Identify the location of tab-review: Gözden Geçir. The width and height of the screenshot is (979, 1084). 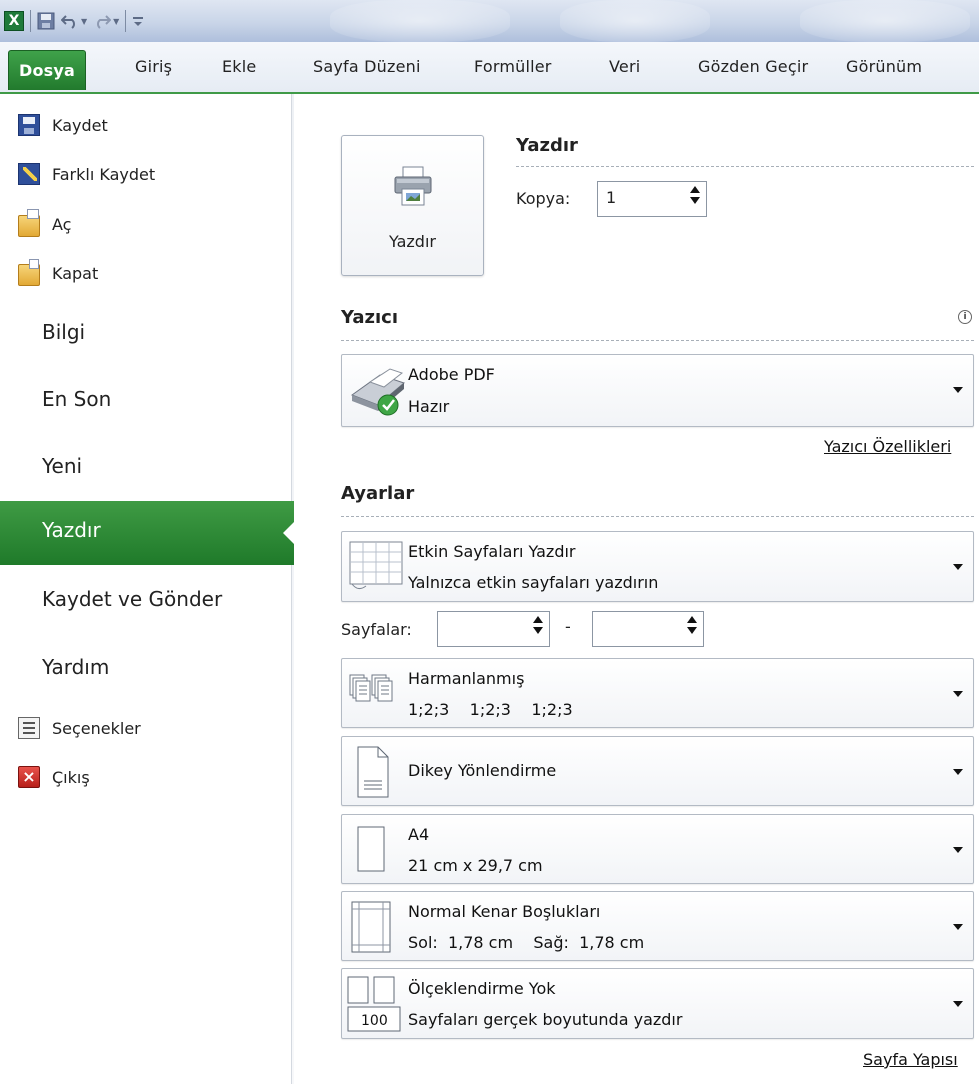
(753, 67).